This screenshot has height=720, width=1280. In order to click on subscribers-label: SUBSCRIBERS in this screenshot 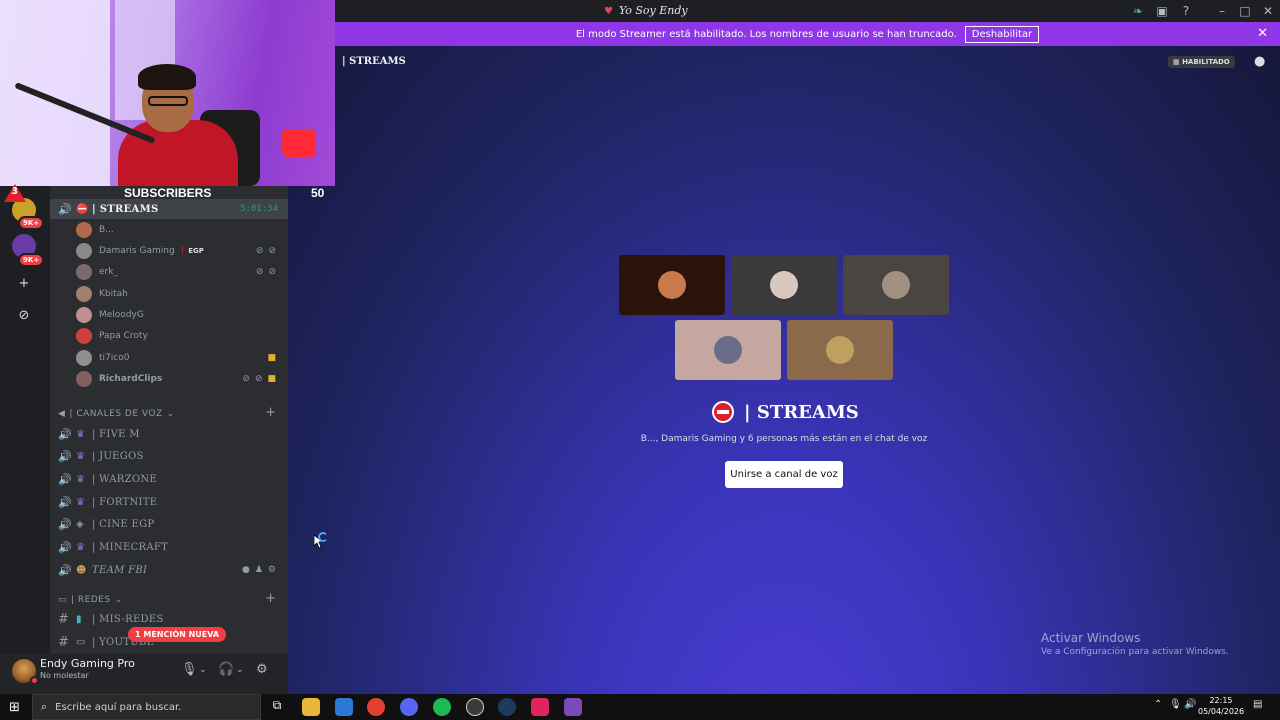, I will do `click(168, 193)`.